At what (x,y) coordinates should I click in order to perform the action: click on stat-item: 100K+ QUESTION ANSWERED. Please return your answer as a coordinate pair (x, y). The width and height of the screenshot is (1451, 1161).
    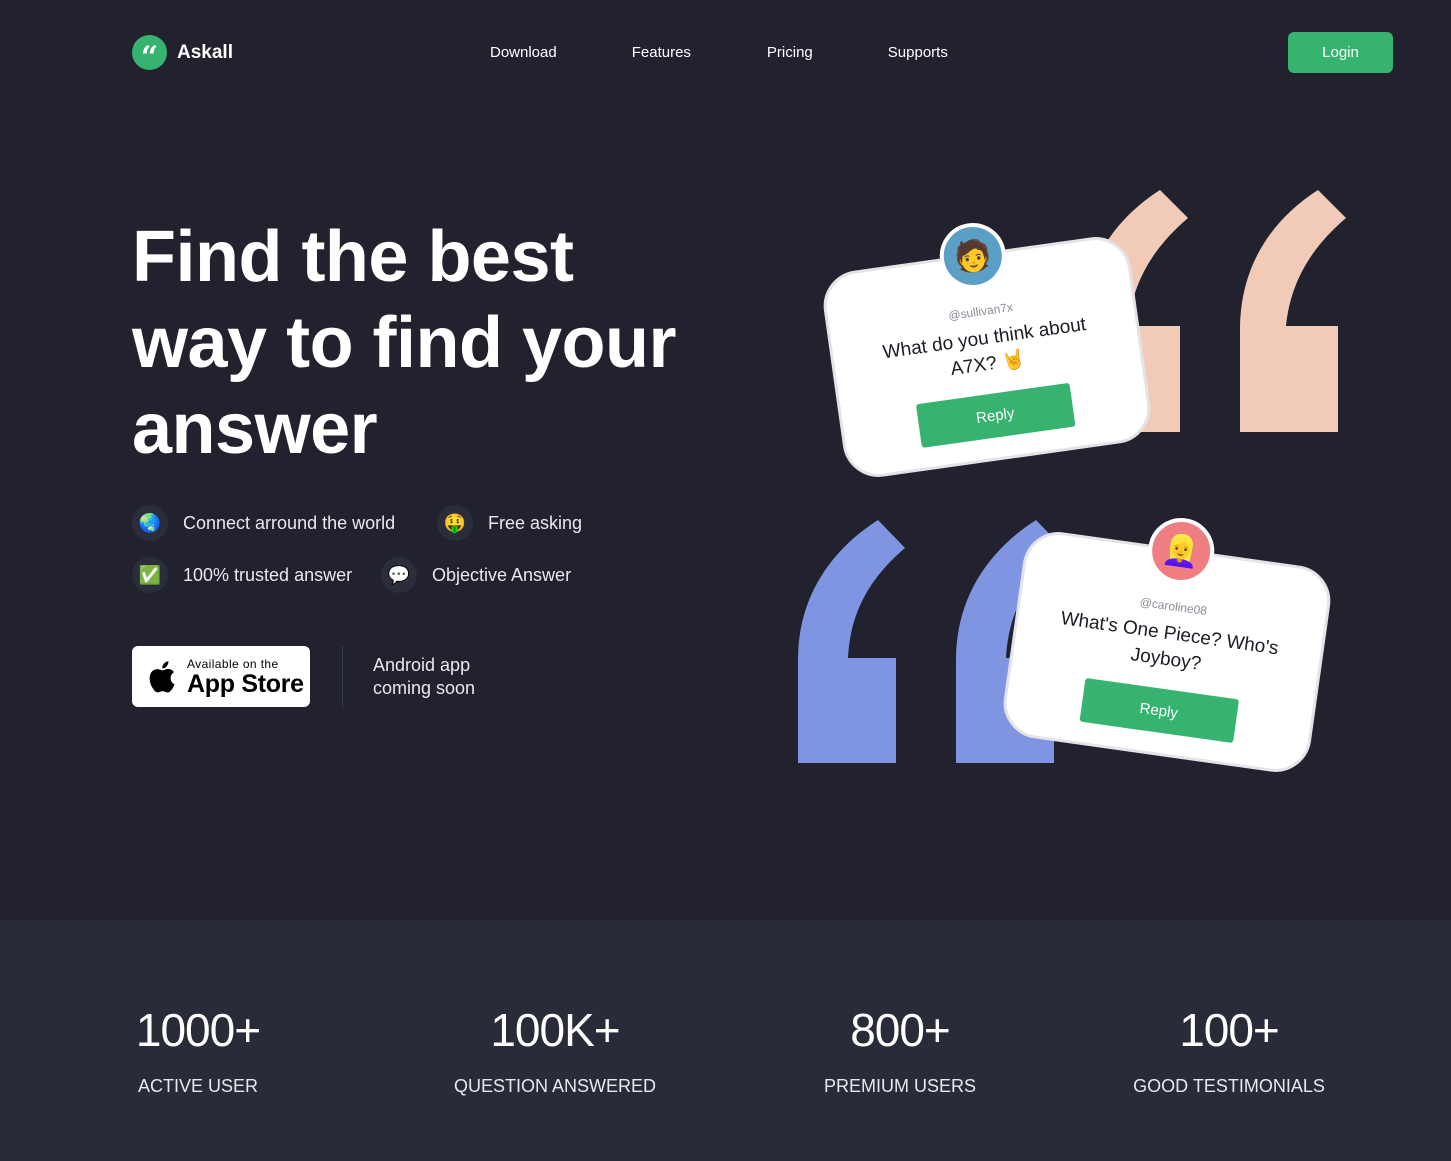
    Looking at the image, I should click on (555, 1049).